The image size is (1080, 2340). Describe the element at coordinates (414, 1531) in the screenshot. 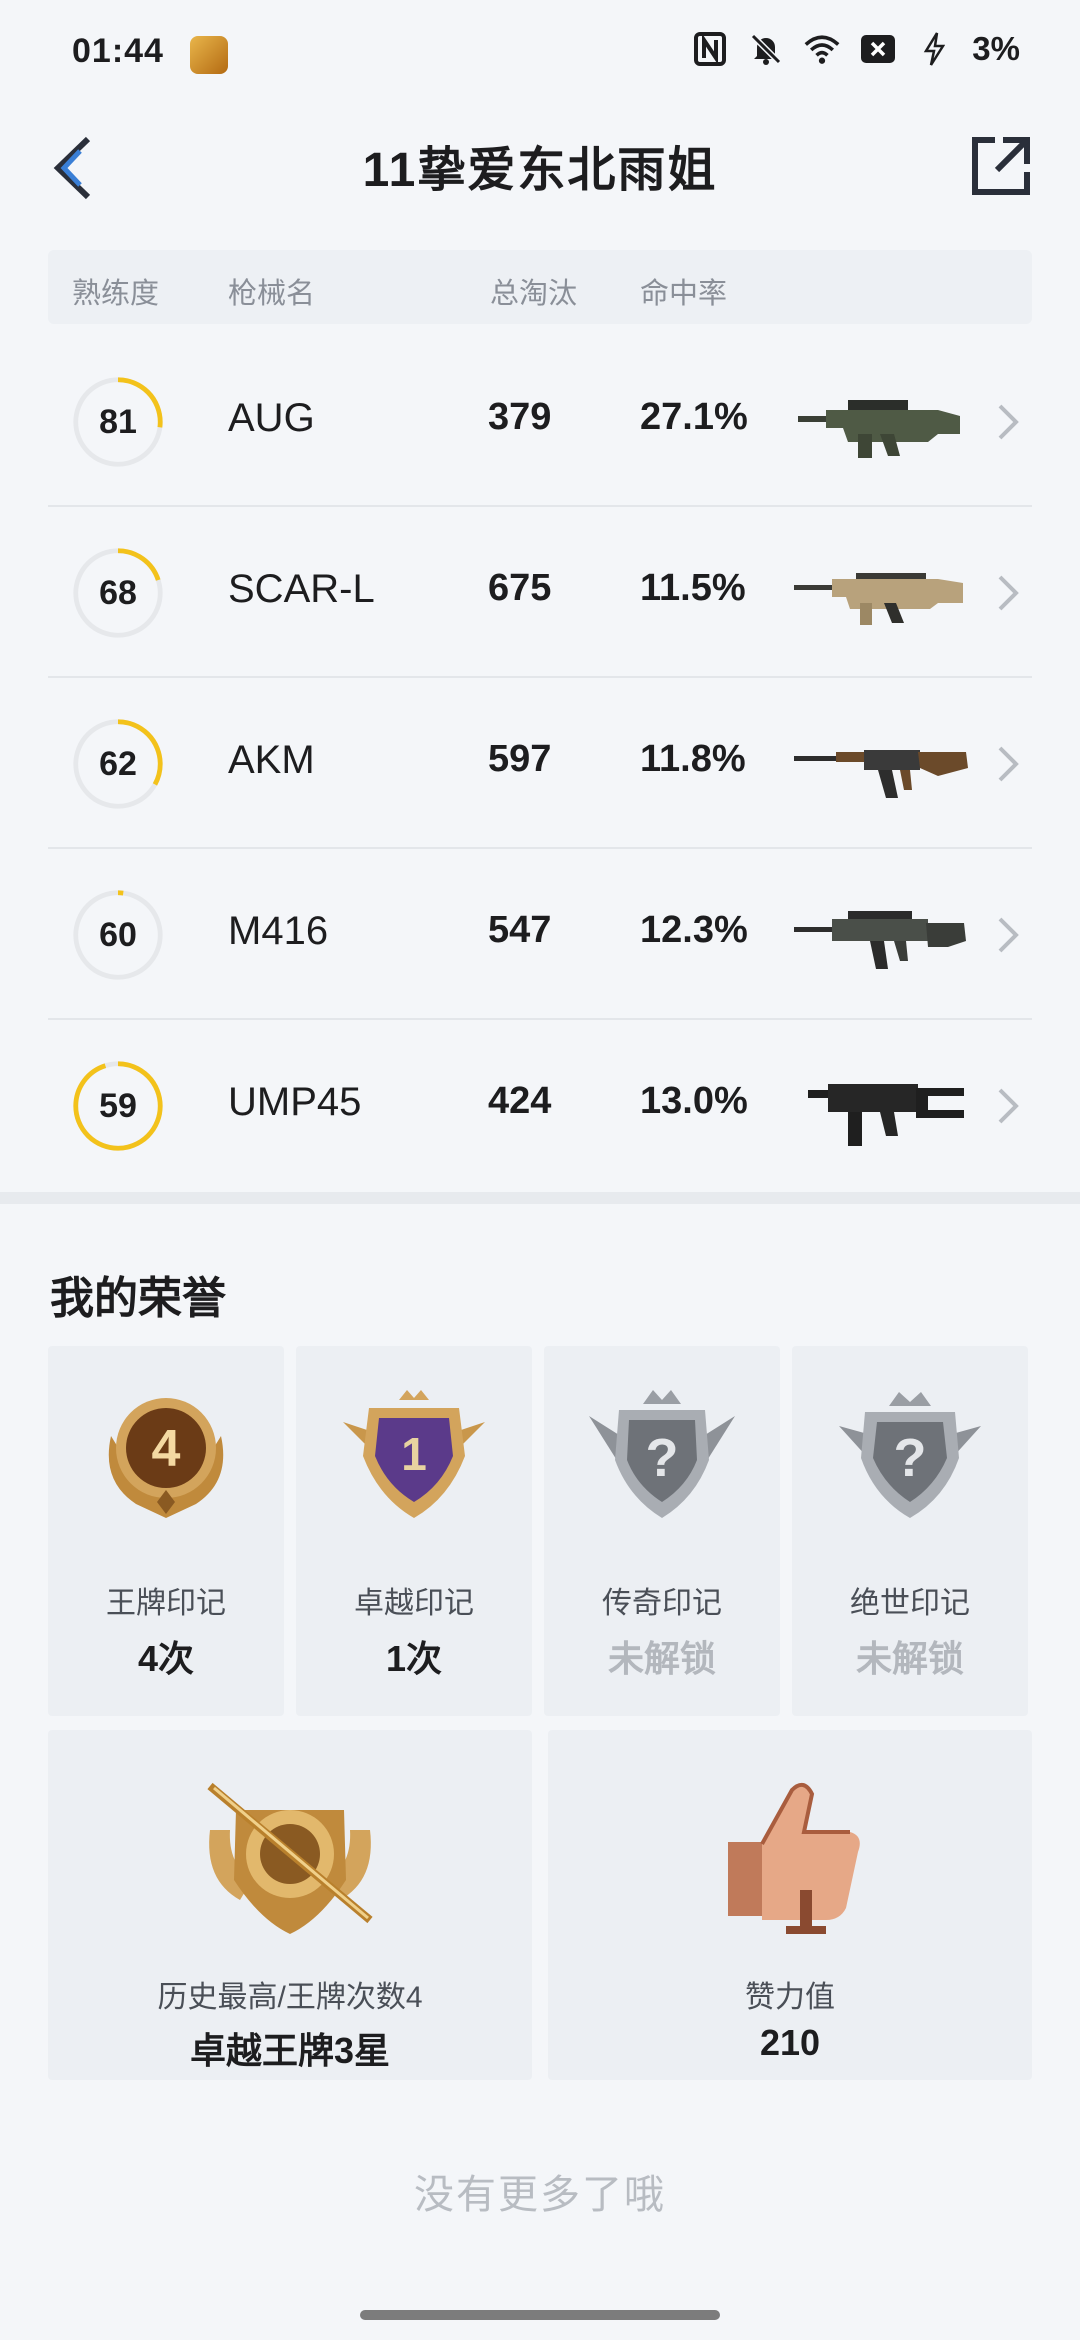

I see `honor-card-excellence: 1 卓越印记 1次` at that location.